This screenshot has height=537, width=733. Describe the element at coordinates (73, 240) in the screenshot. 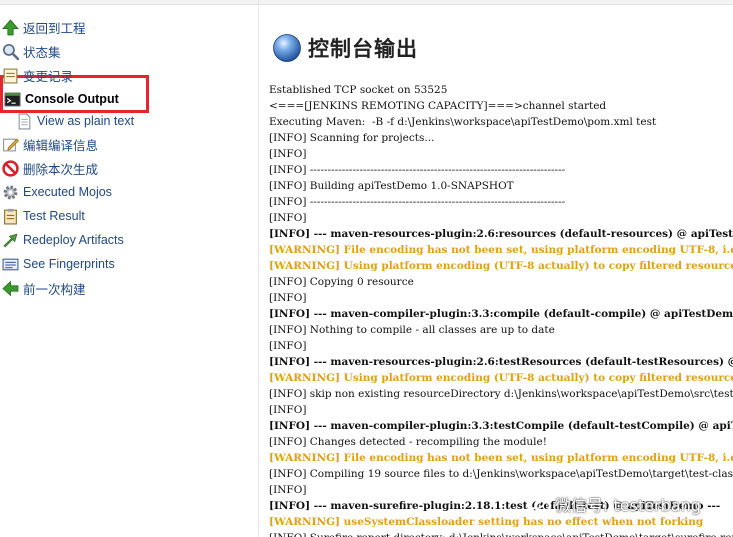

I see `sidebar-item-label: Redeploy Artifacts` at that location.